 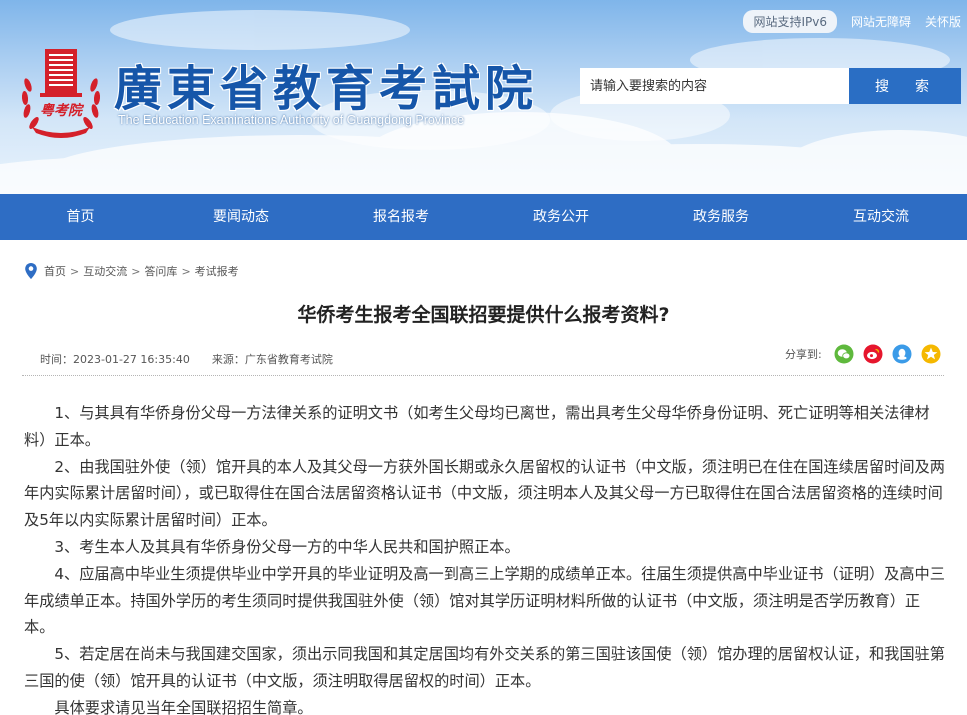 What do you see at coordinates (881, 217) in the screenshot?
I see `nav-item-interaction: 互动交流` at bounding box center [881, 217].